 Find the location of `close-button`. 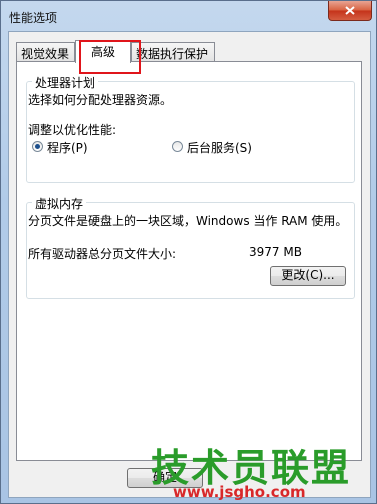

close-button is located at coordinates (350, 11).